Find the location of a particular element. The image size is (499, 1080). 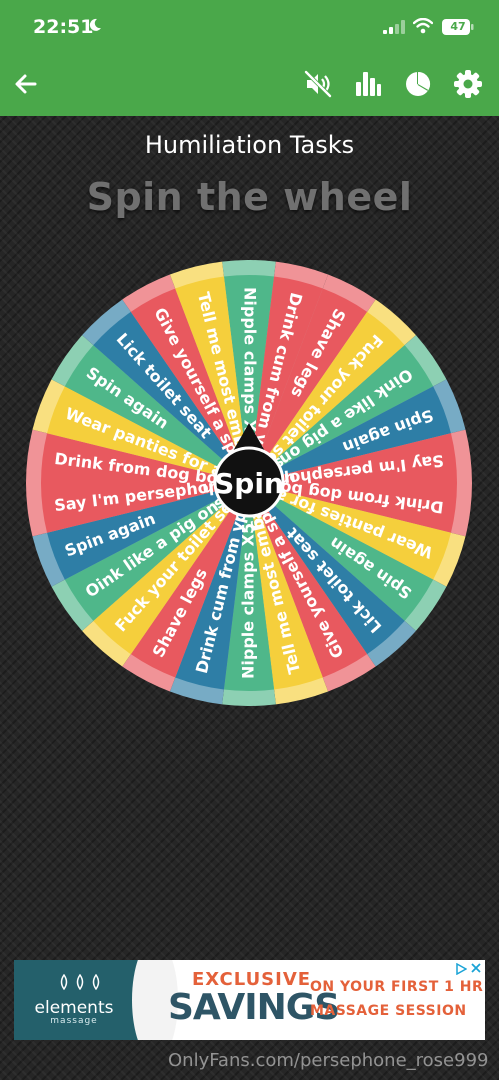

pie-chart-icon is located at coordinates (418, 84).